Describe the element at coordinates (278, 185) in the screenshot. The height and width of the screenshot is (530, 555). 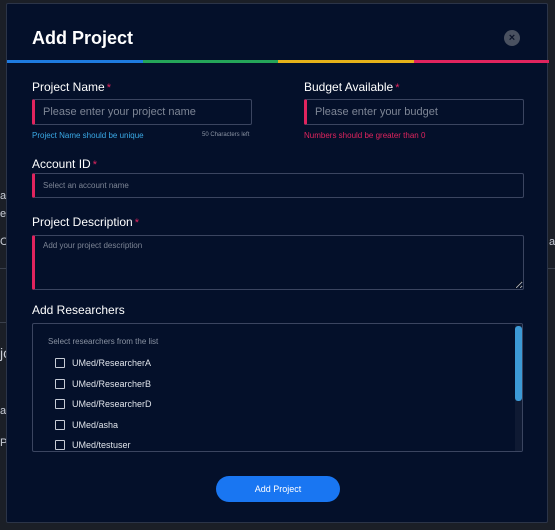
I see `account-id-input` at that location.